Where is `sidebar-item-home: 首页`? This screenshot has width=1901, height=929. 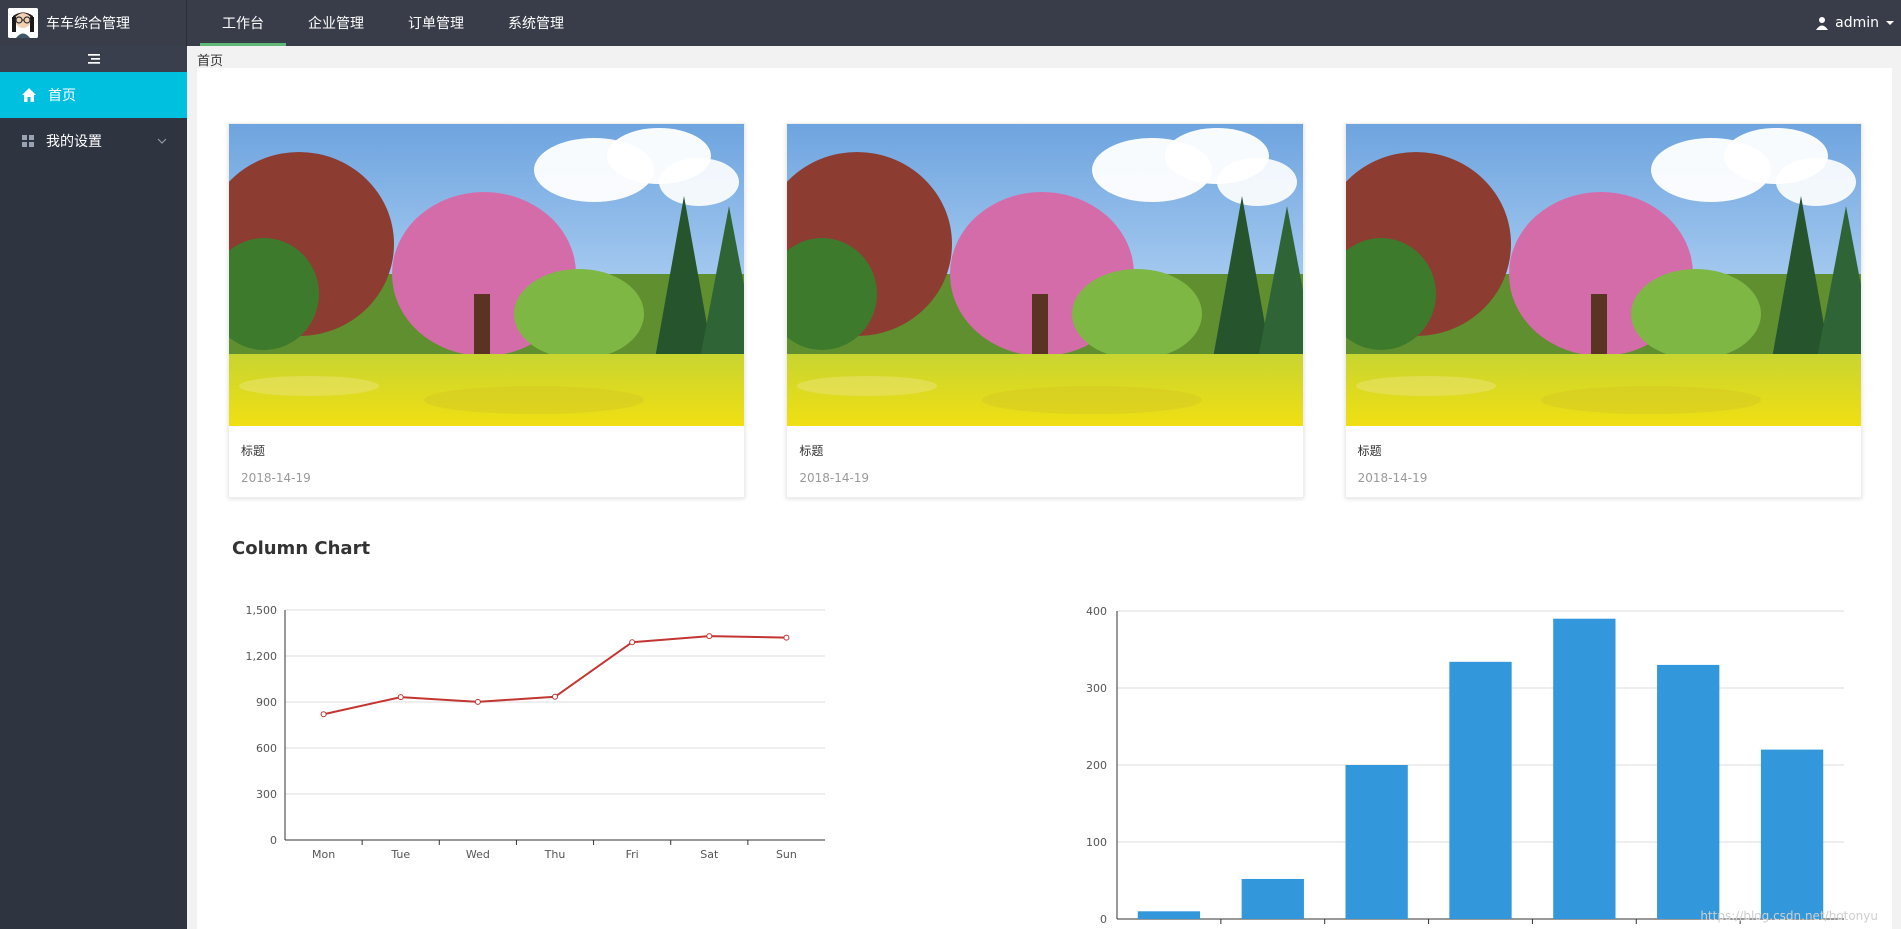 sidebar-item-home: 首页 is located at coordinates (93, 95).